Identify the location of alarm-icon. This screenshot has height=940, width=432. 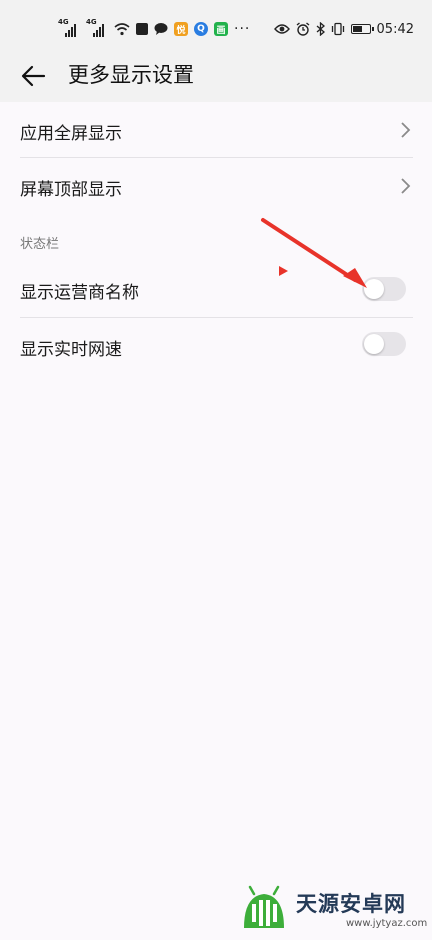
(302, 29).